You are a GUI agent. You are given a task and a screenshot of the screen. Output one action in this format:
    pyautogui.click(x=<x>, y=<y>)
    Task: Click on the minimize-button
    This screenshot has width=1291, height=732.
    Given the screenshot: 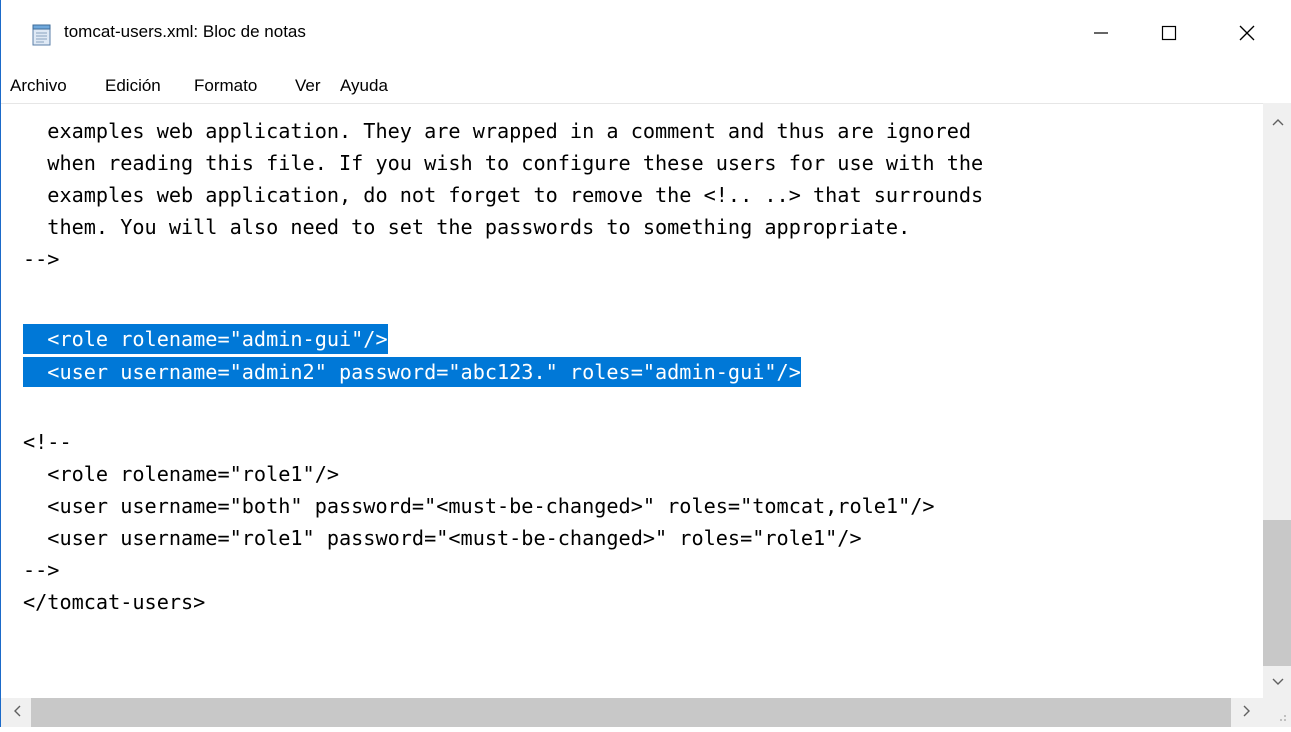 What is the action you would take?
    pyautogui.click(x=1101, y=35)
    